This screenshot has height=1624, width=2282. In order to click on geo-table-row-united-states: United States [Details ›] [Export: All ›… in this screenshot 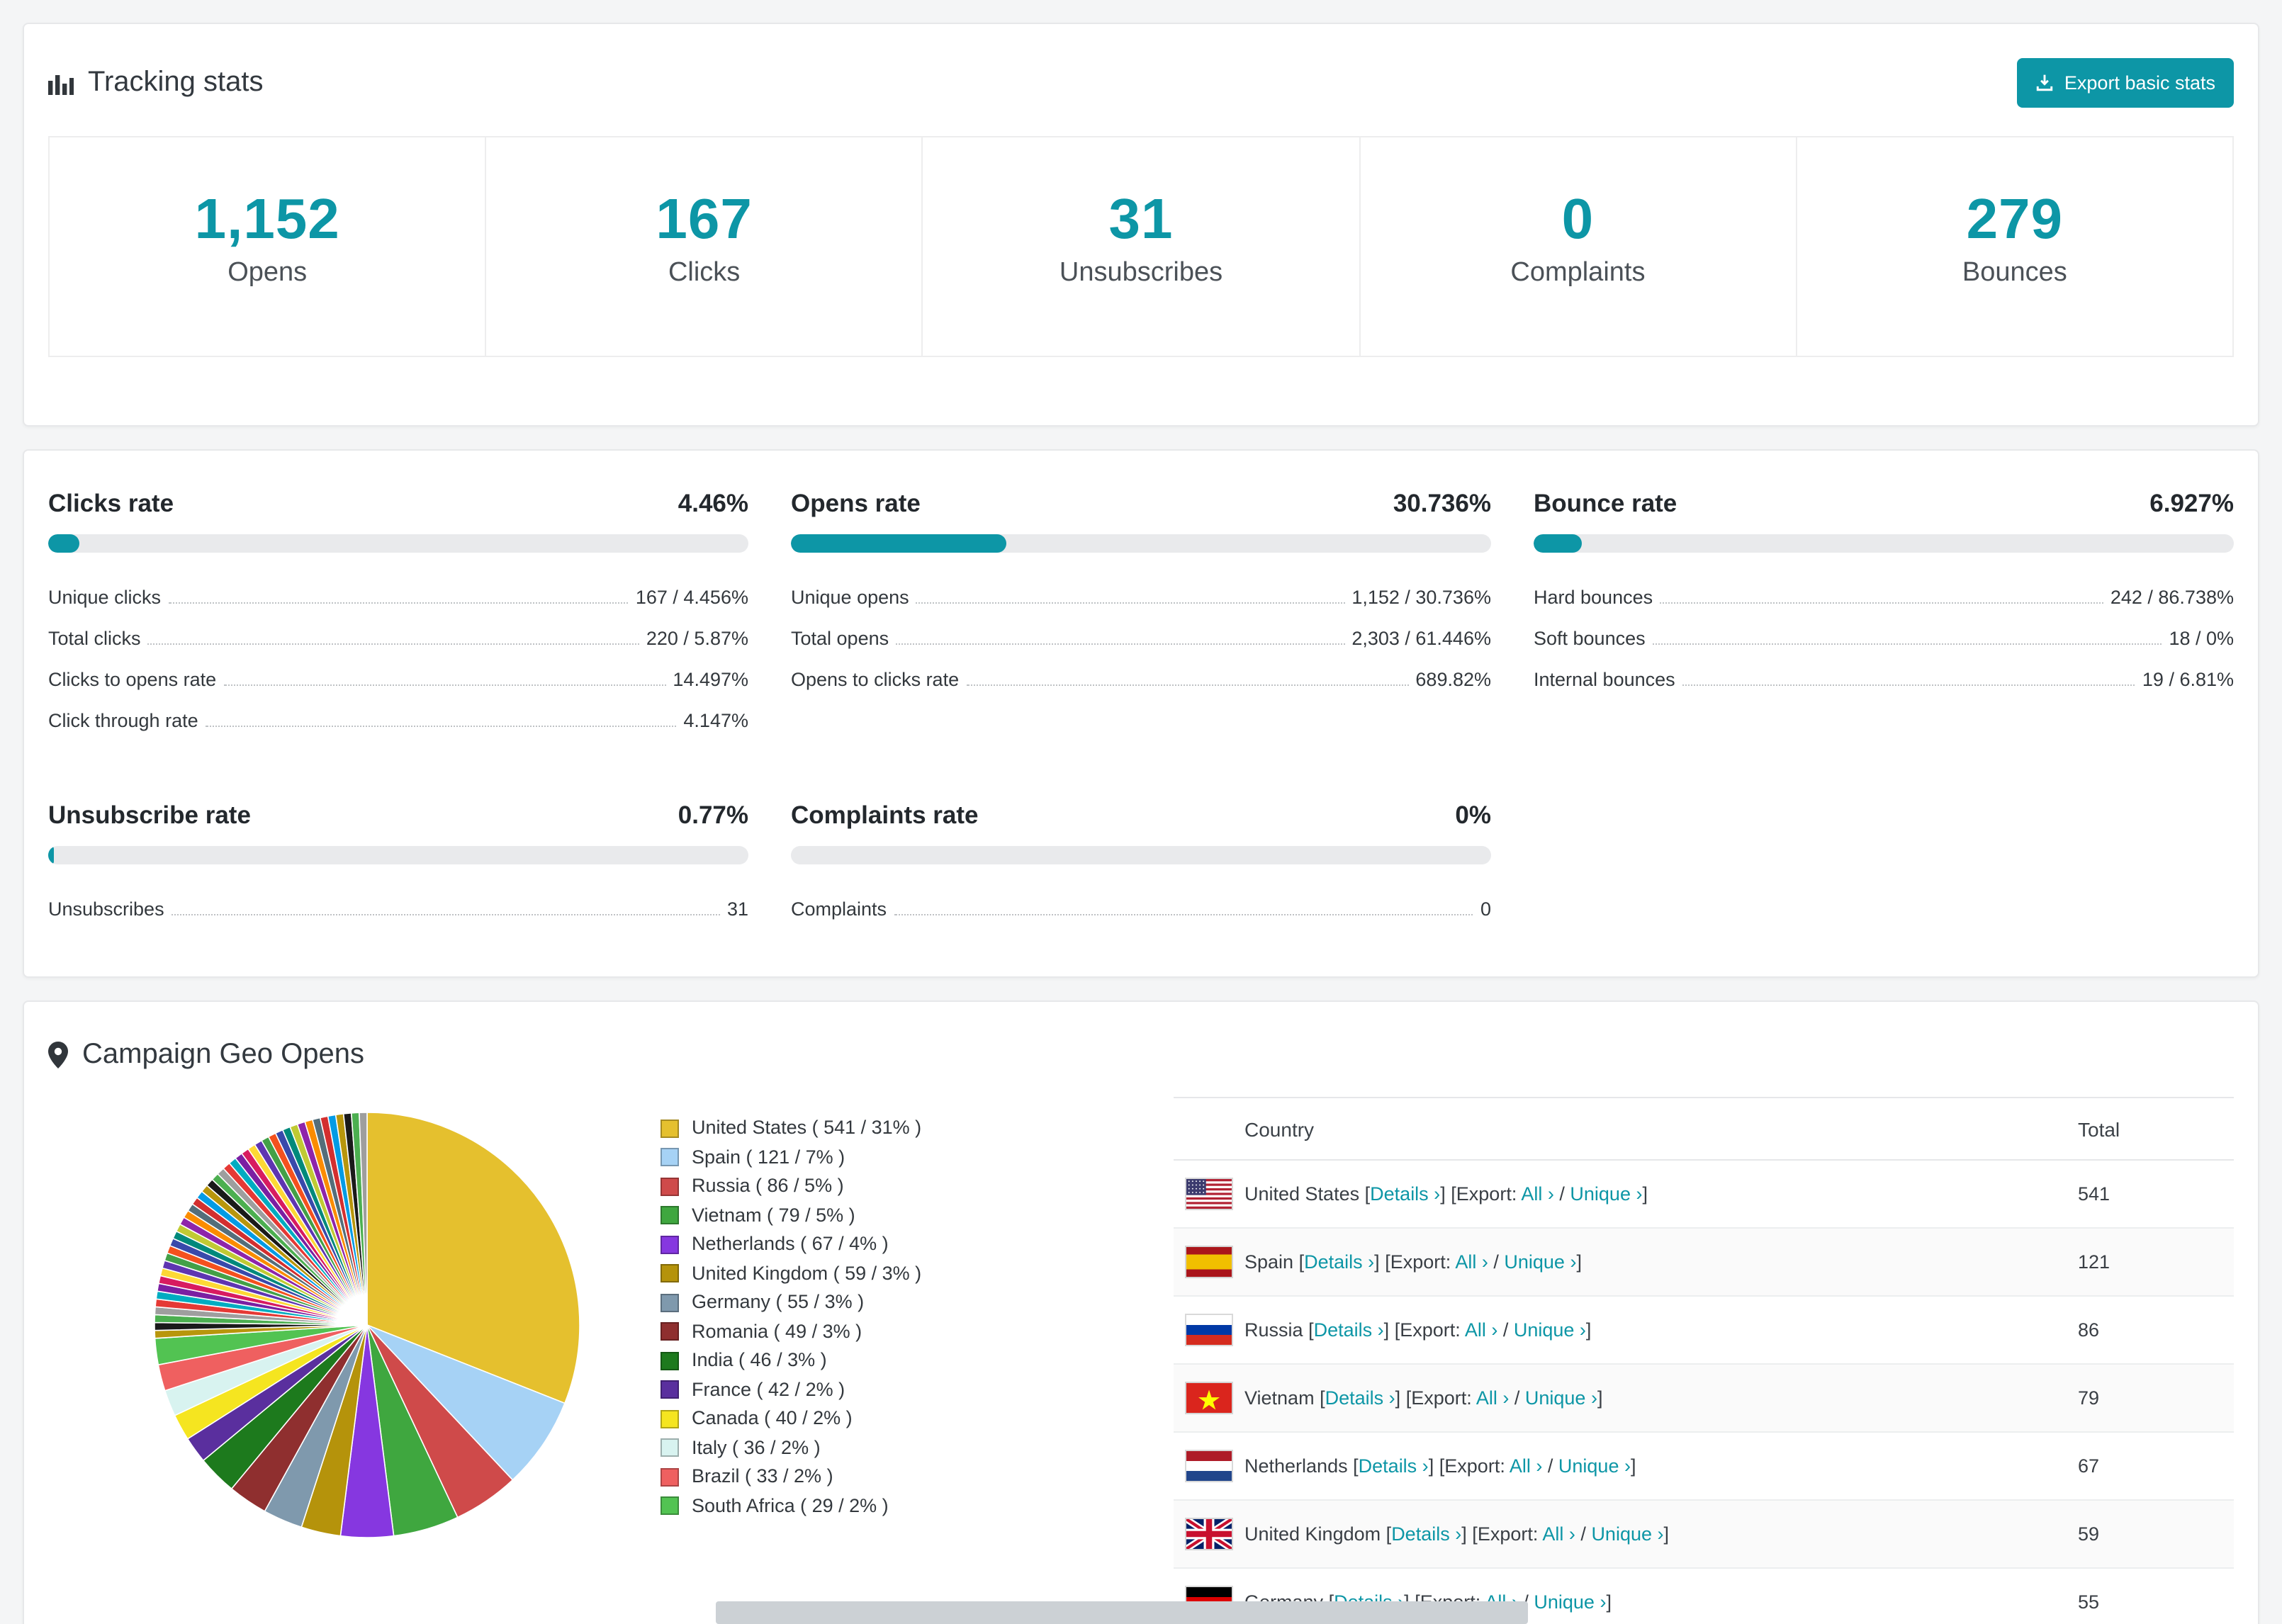, I will do `click(1704, 1194)`.